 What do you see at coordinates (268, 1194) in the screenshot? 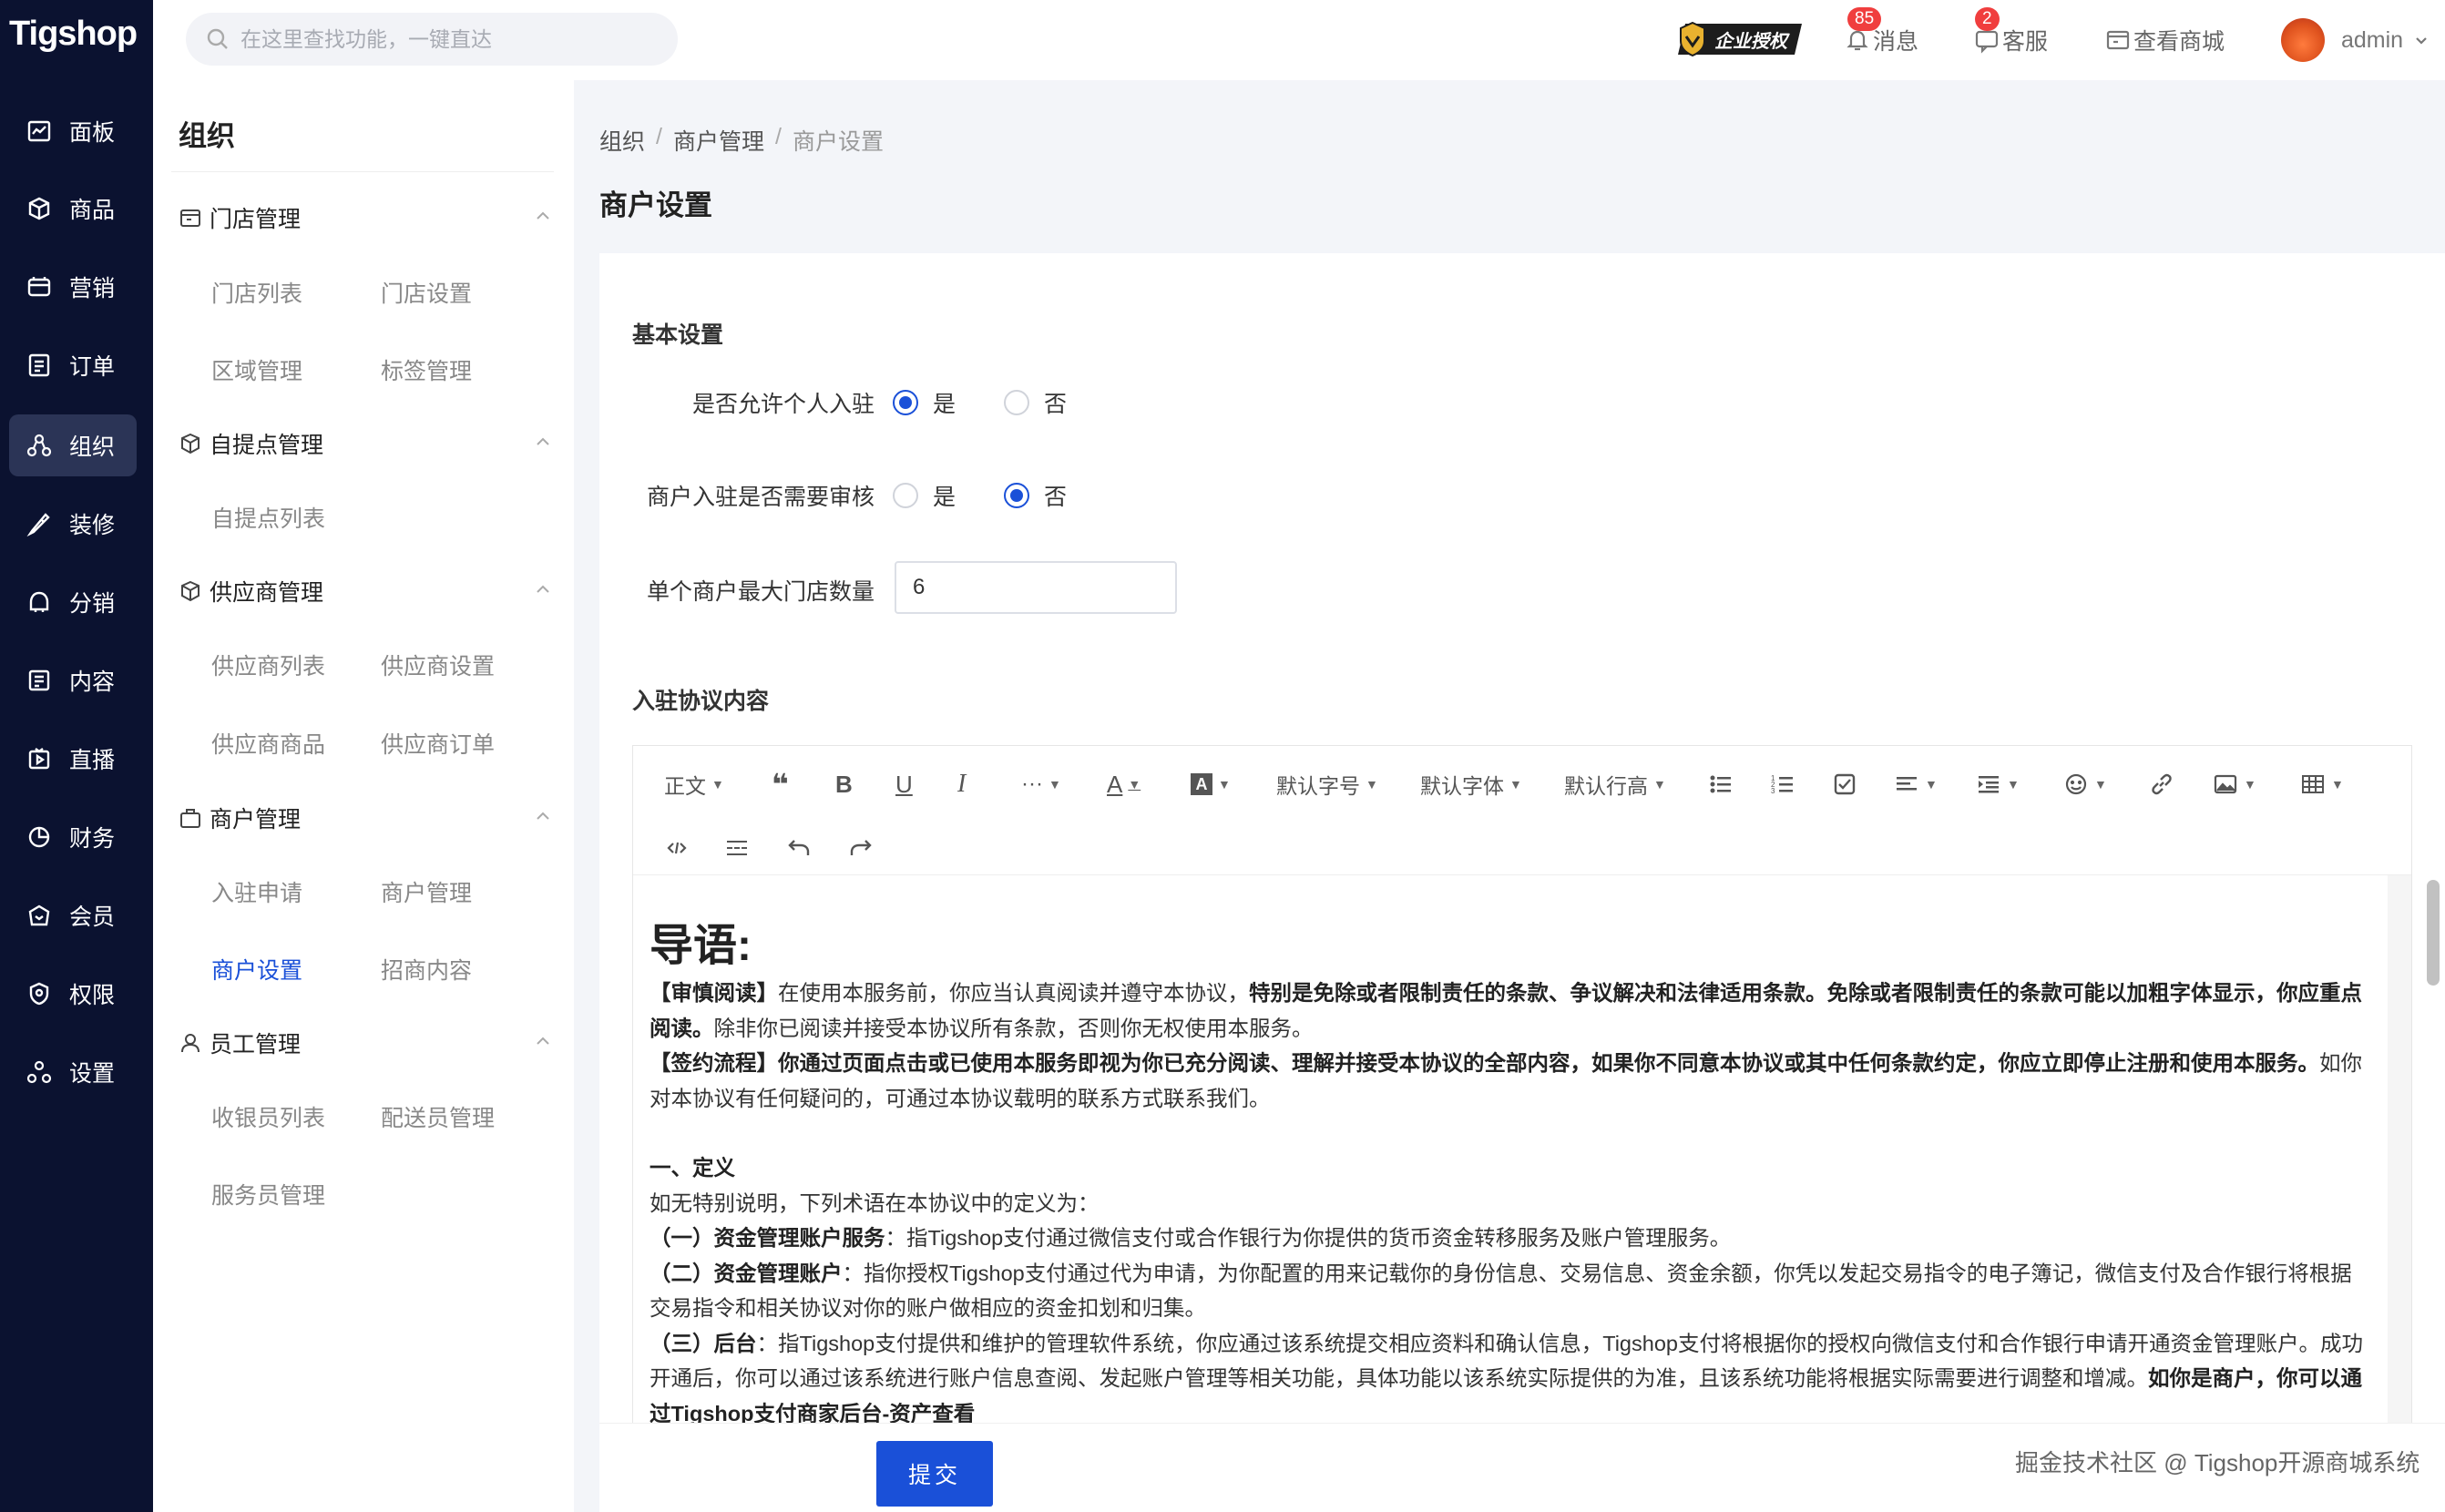
I see `subnav-item-waiter-management: 服务员管理` at bounding box center [268, 1194].